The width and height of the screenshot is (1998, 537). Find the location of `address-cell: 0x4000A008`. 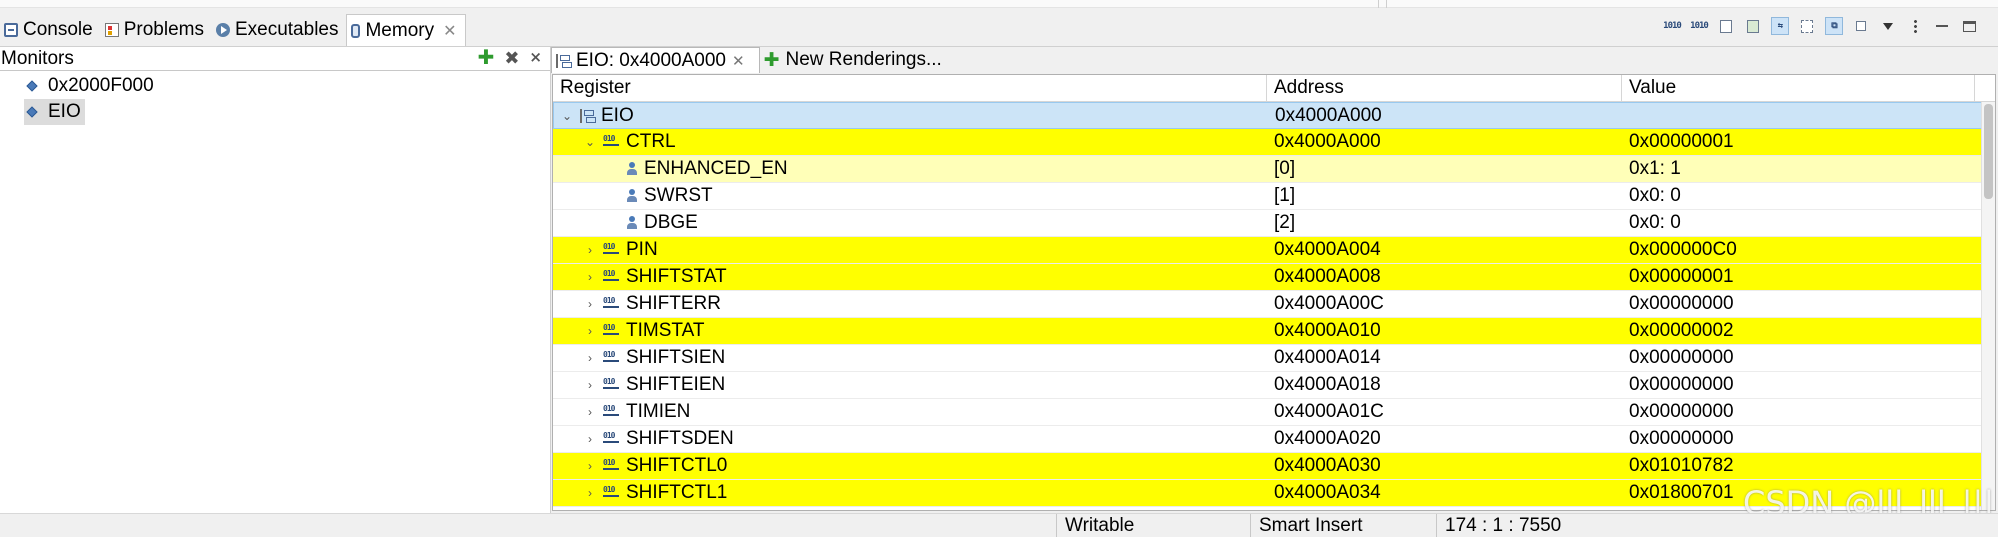

address-cell: 0x4000A008 is located at coordinates (1327, 276).